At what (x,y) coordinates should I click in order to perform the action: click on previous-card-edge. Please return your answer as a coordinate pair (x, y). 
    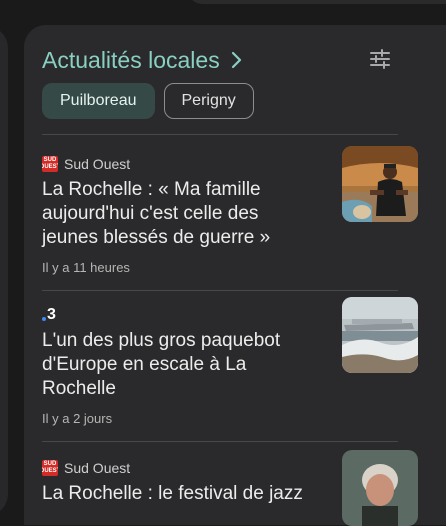
    Looking at the image, I should click on (4, 271).